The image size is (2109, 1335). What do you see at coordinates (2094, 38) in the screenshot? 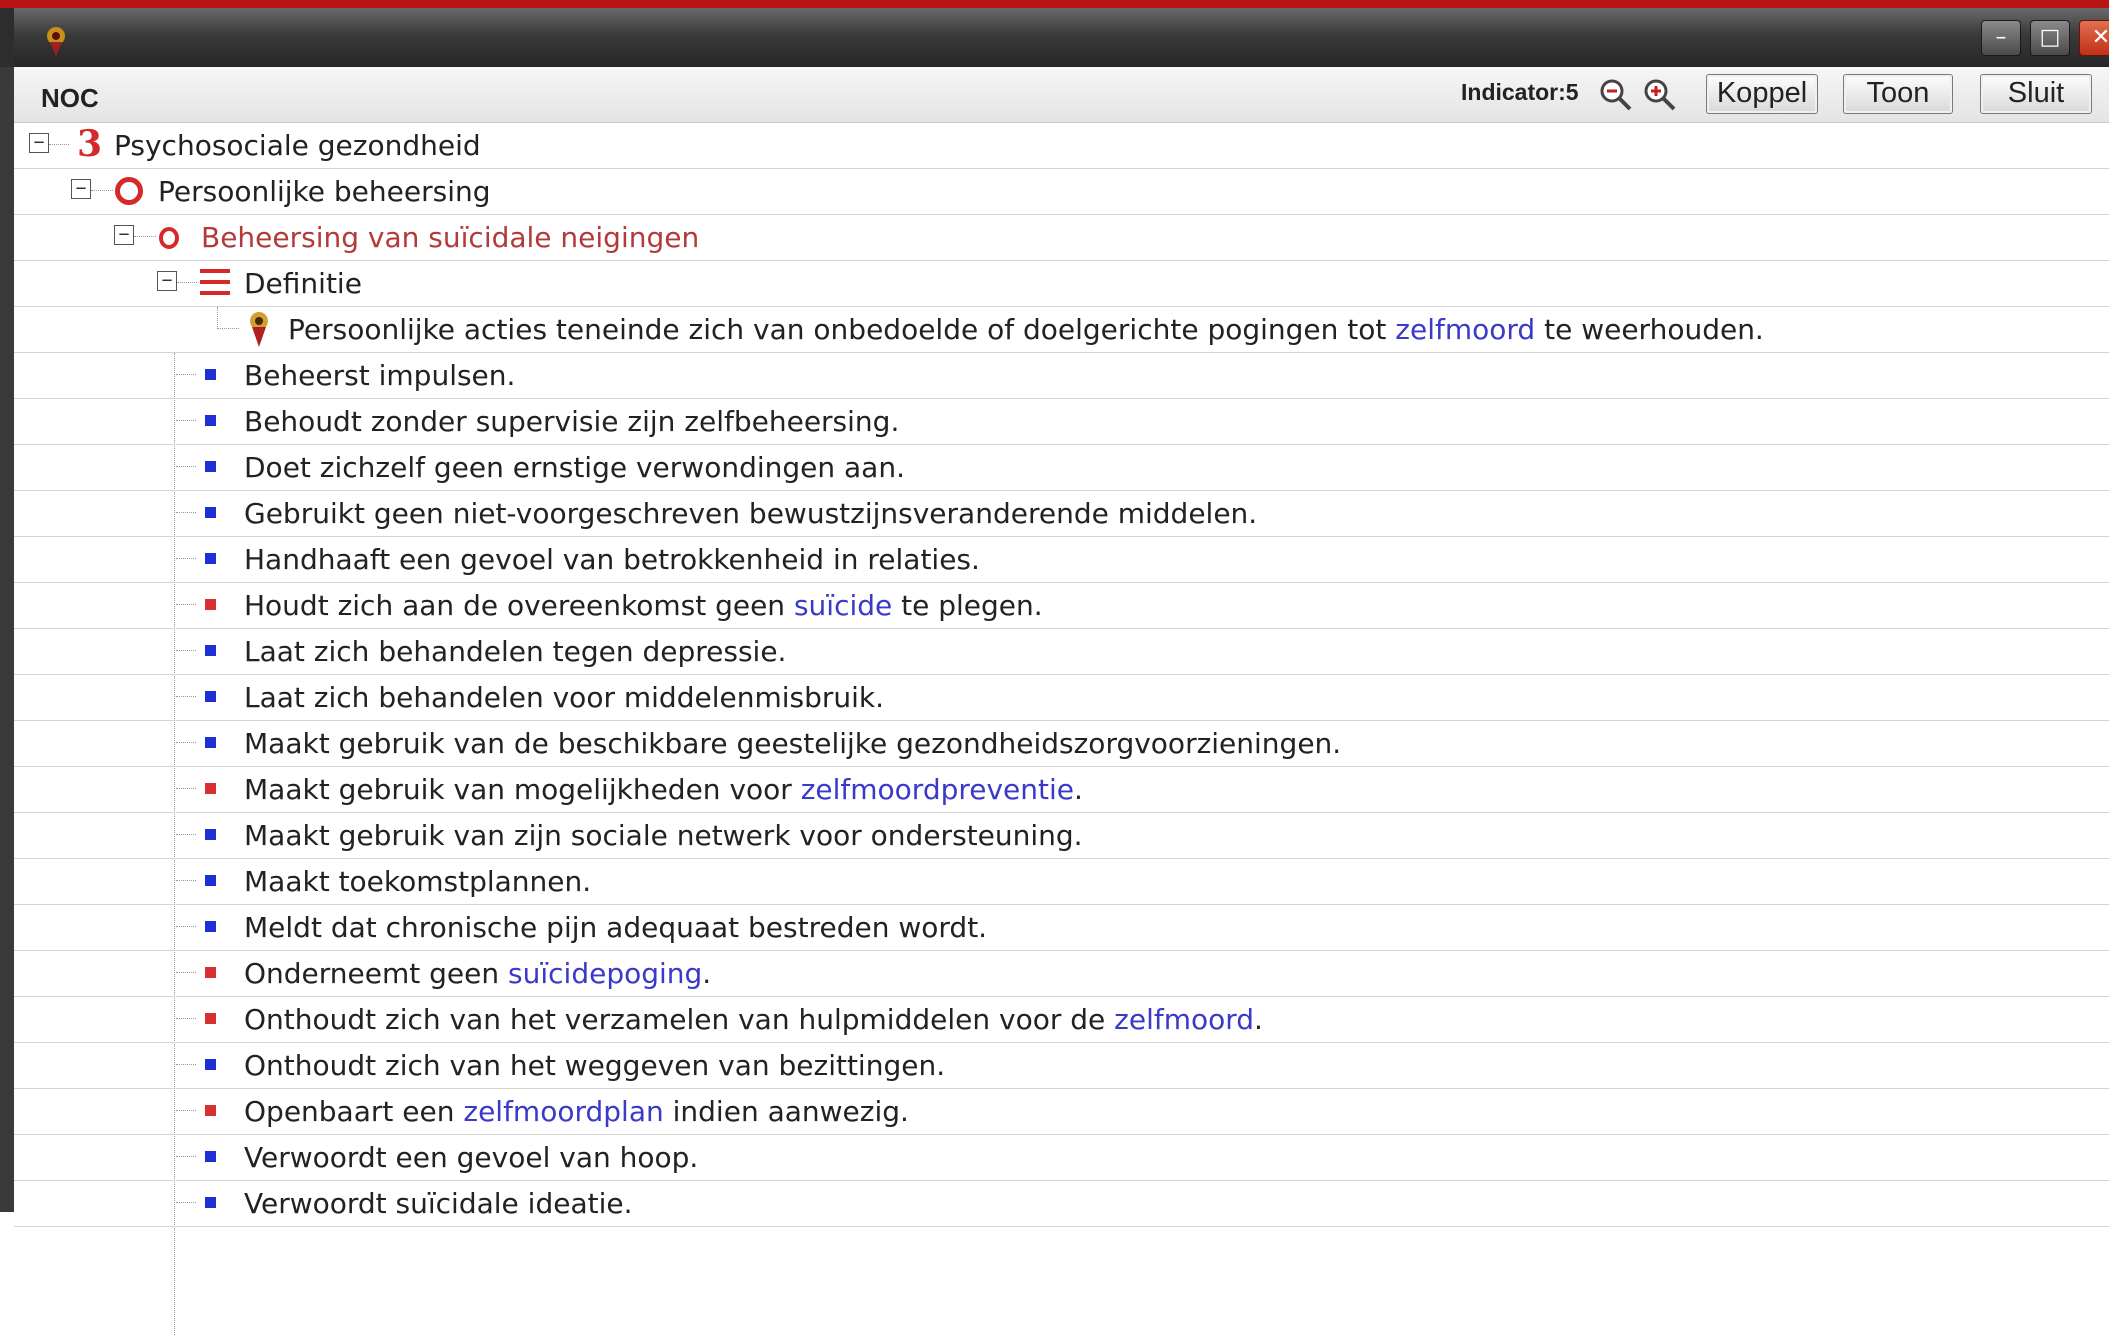
I see `close-window-button: ✕` at bounding box center [2094, 38].